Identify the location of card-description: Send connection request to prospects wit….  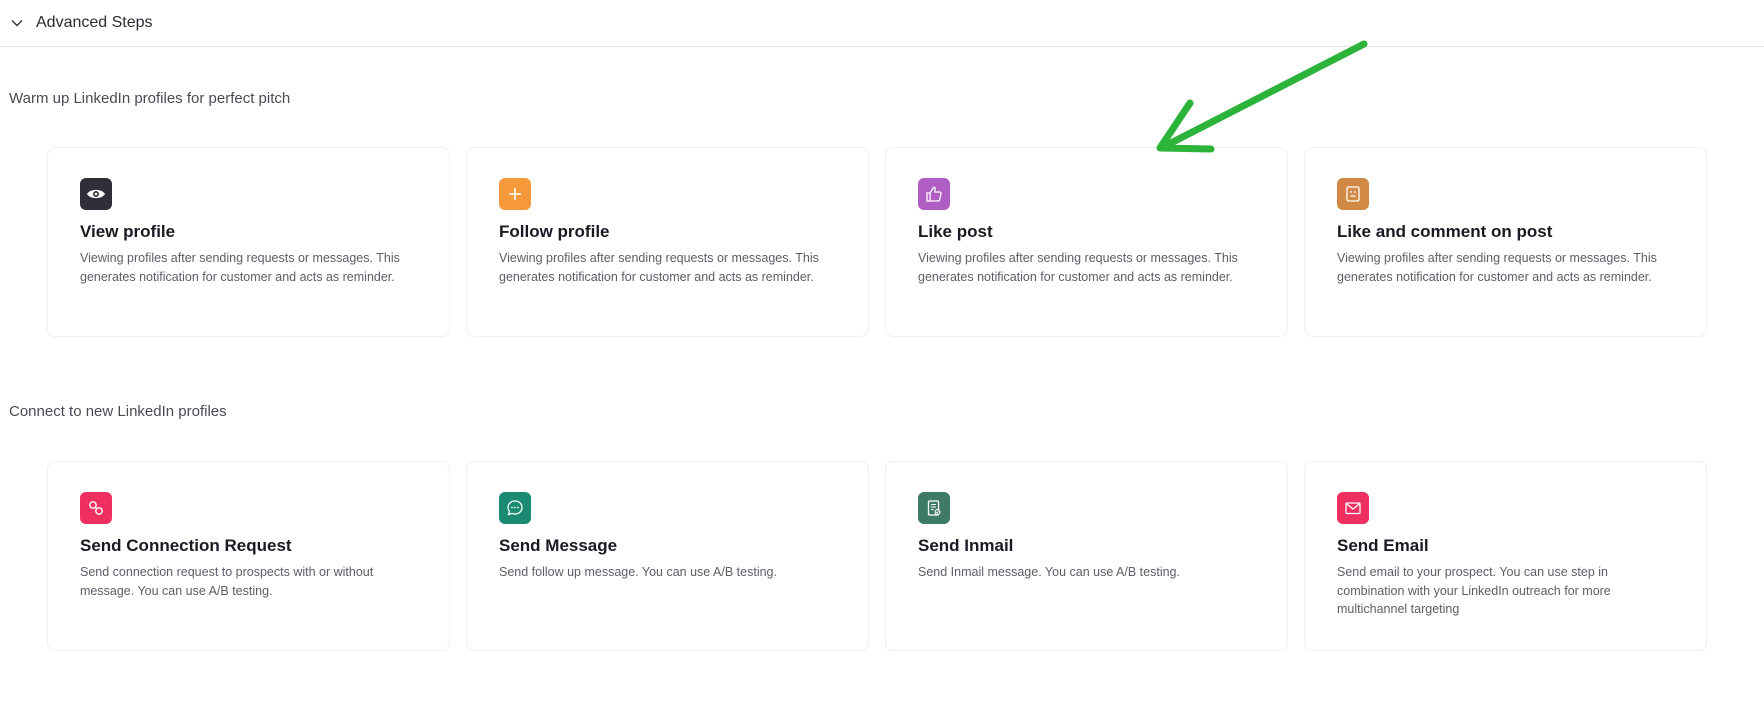
(227, 581).